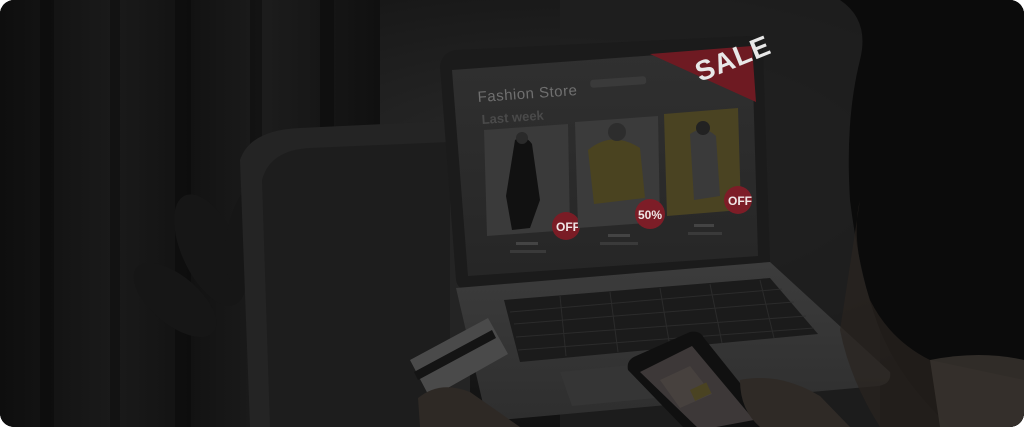 Image resolution: width=1024 pixels, height=427 pixels. Describe the element at coordinates (650, 215) in the screenshot. I see `discount-badge-text: 50%` at that location.